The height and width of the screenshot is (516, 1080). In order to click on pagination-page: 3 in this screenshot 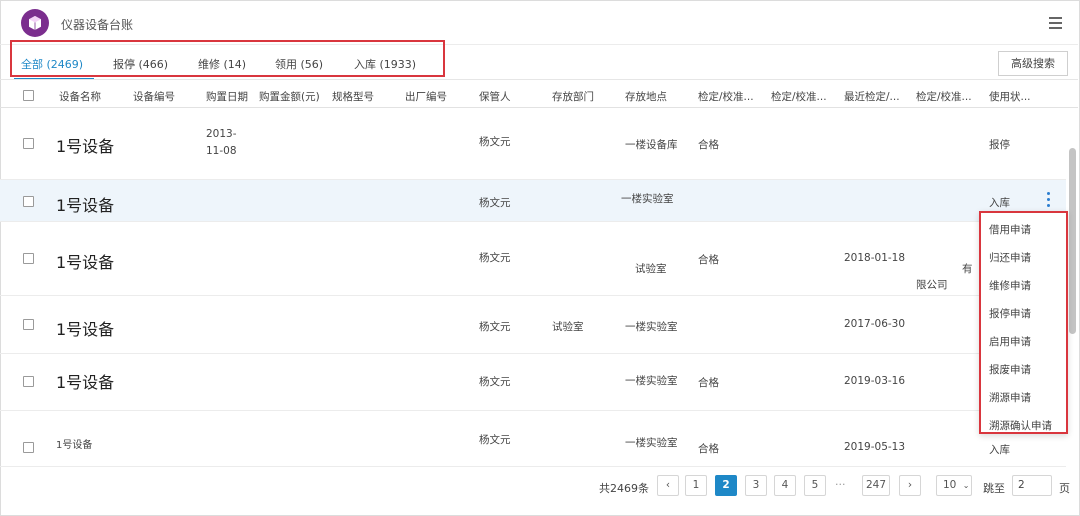, I will do `click(756, 485)`.